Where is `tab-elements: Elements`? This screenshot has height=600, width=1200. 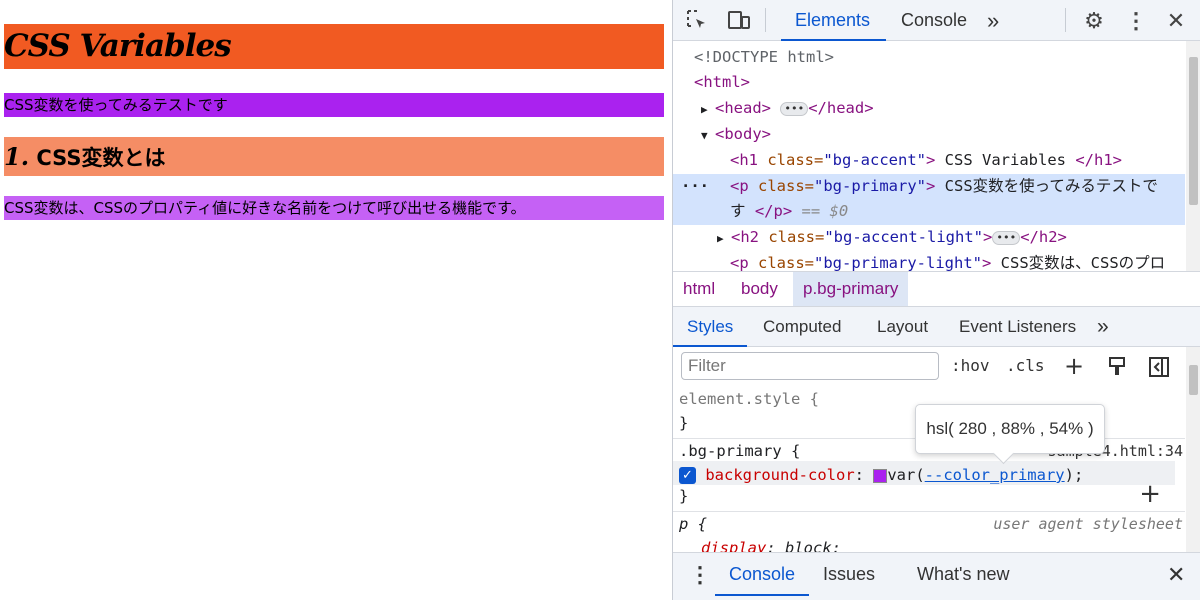
tab-elements: Elements is located at coordinates (833, 20).